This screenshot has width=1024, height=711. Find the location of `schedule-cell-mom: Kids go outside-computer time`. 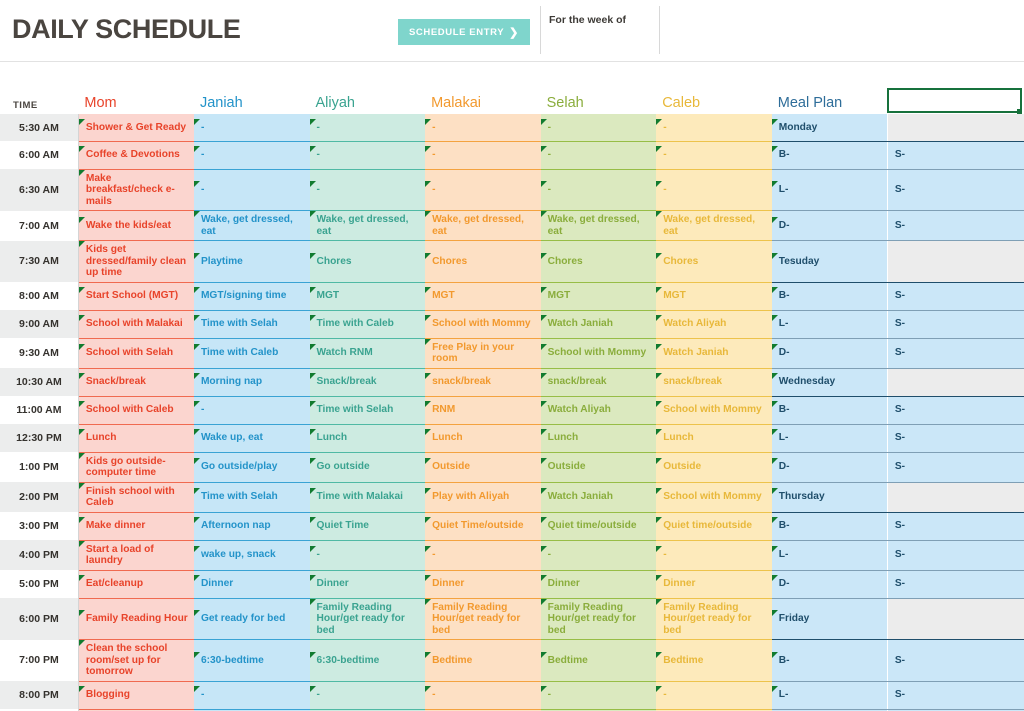

schedule-cell-mom: Kids go outside-computer time is located at coordinates (136, 467).